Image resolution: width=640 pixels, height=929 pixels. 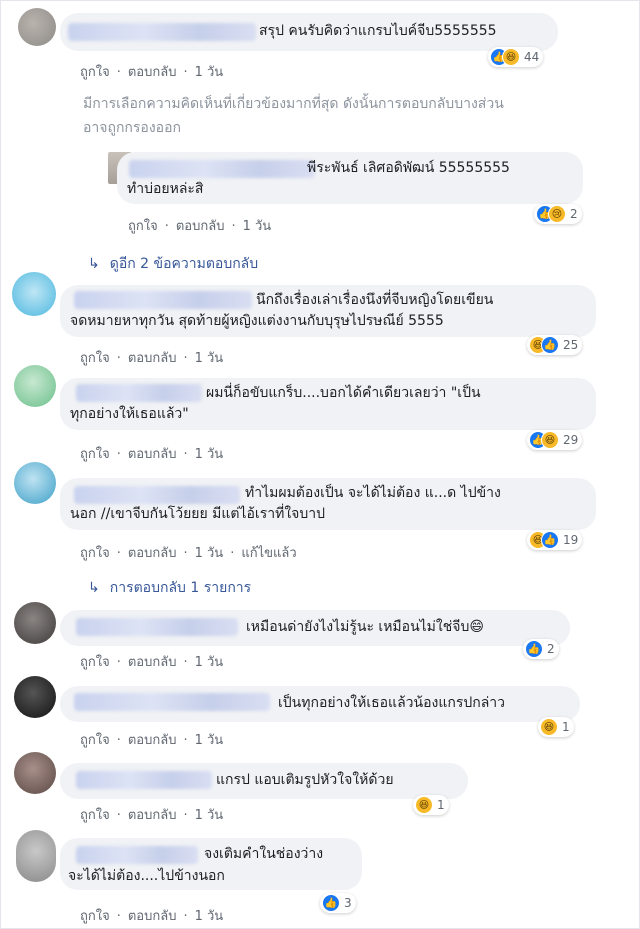 I want to click on reaction-count: 3, so click(x=348, y=903).